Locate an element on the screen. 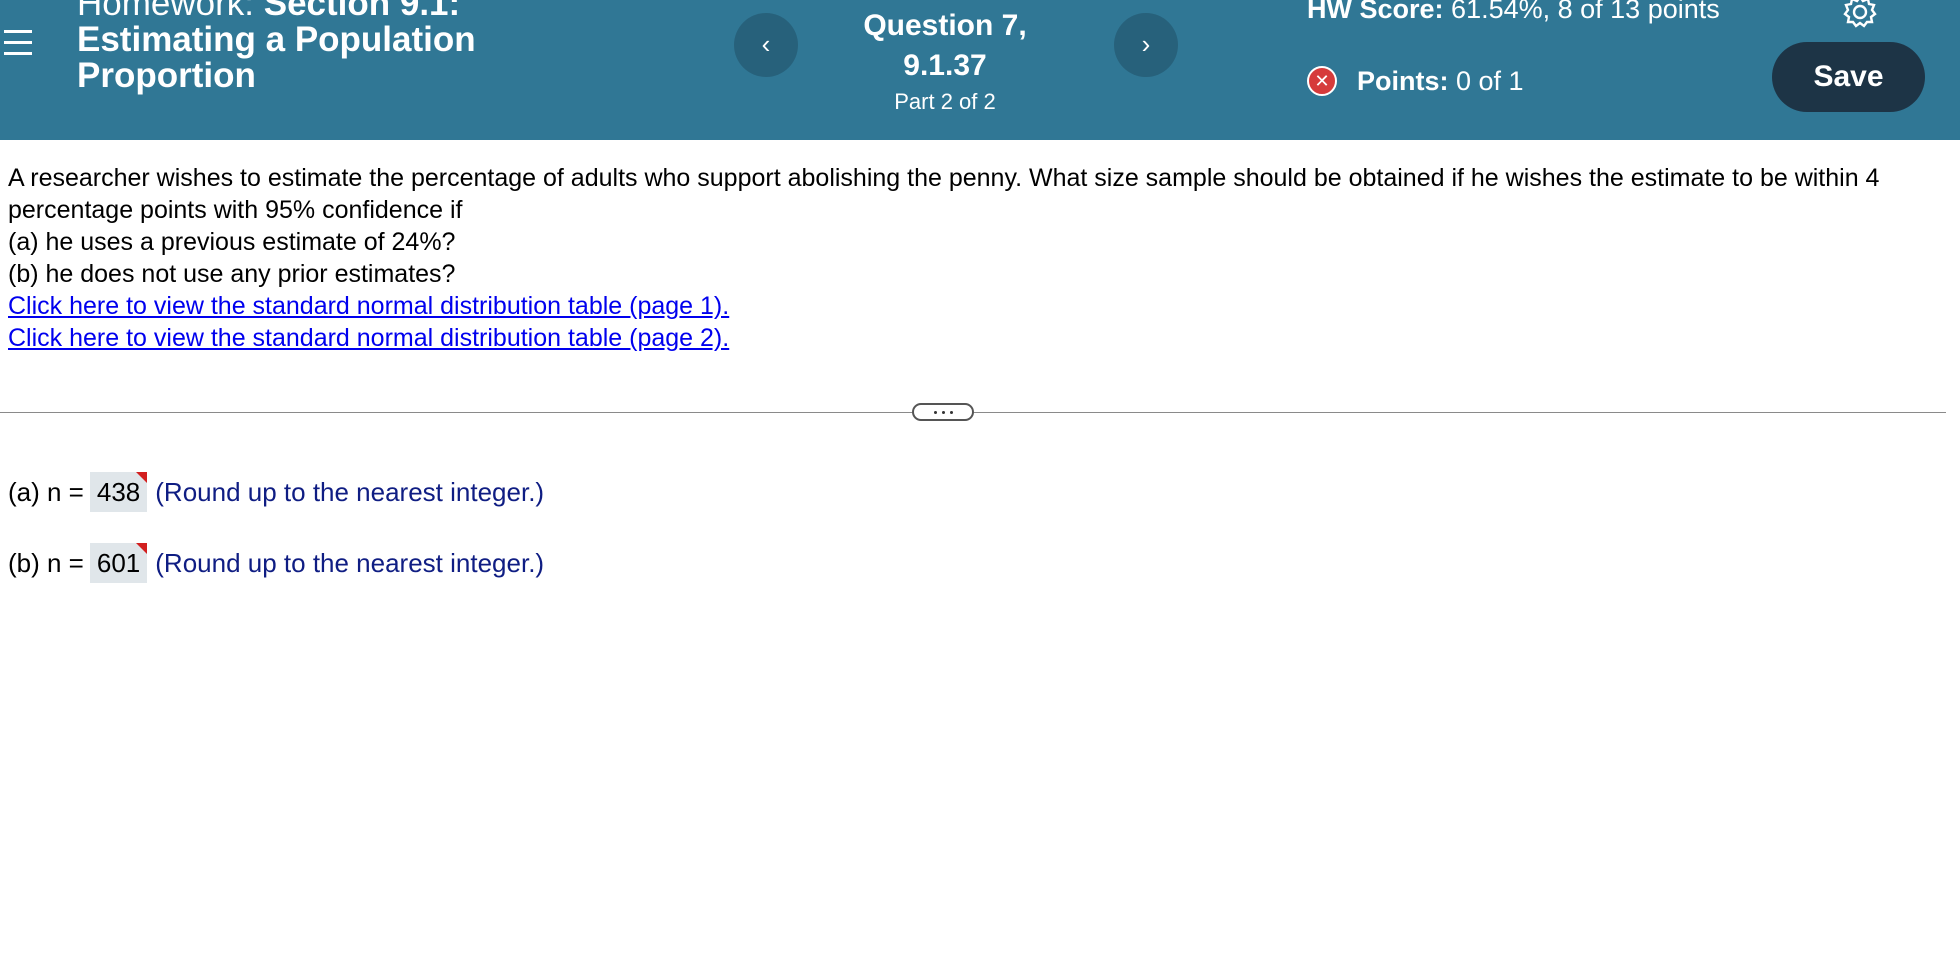 The image size is (1960, 958). hw-score-value: 61.54%, 8 of 13 points is located at coordinates (1585, 12).